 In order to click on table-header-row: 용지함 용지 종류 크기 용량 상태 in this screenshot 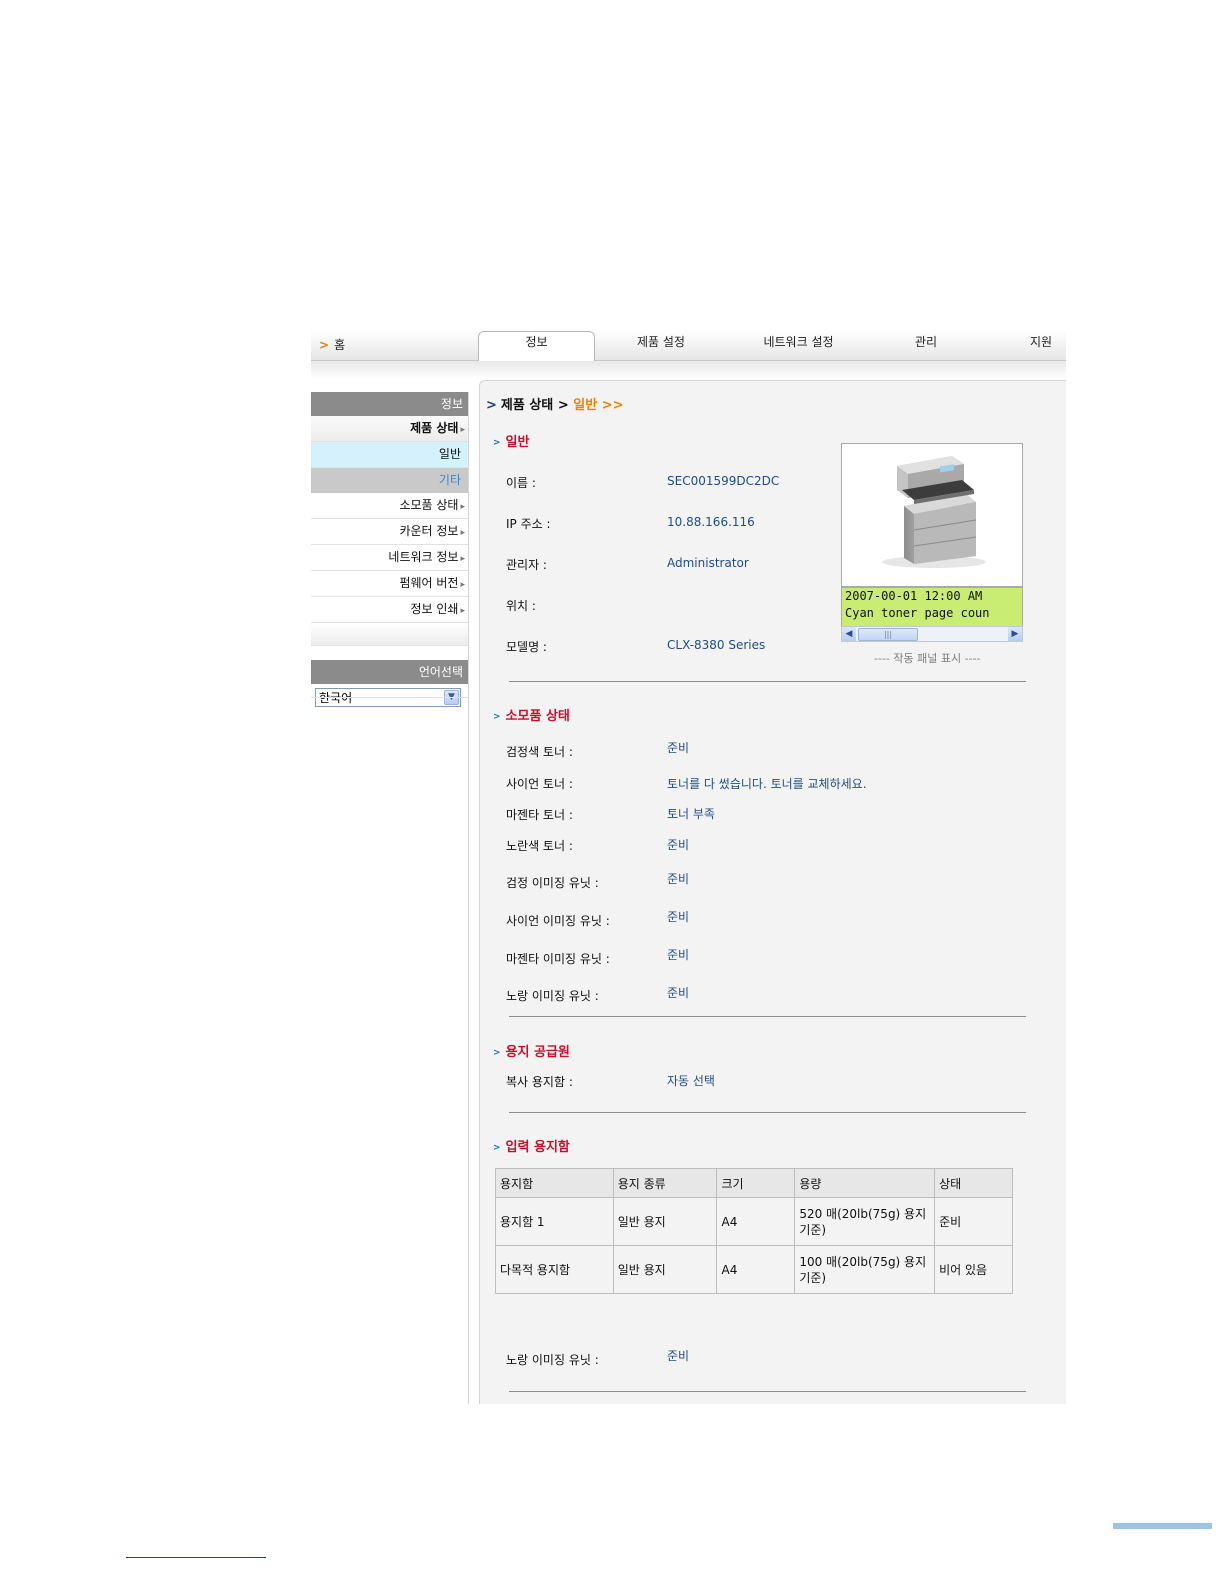, I will do `click(754, 1183)`.